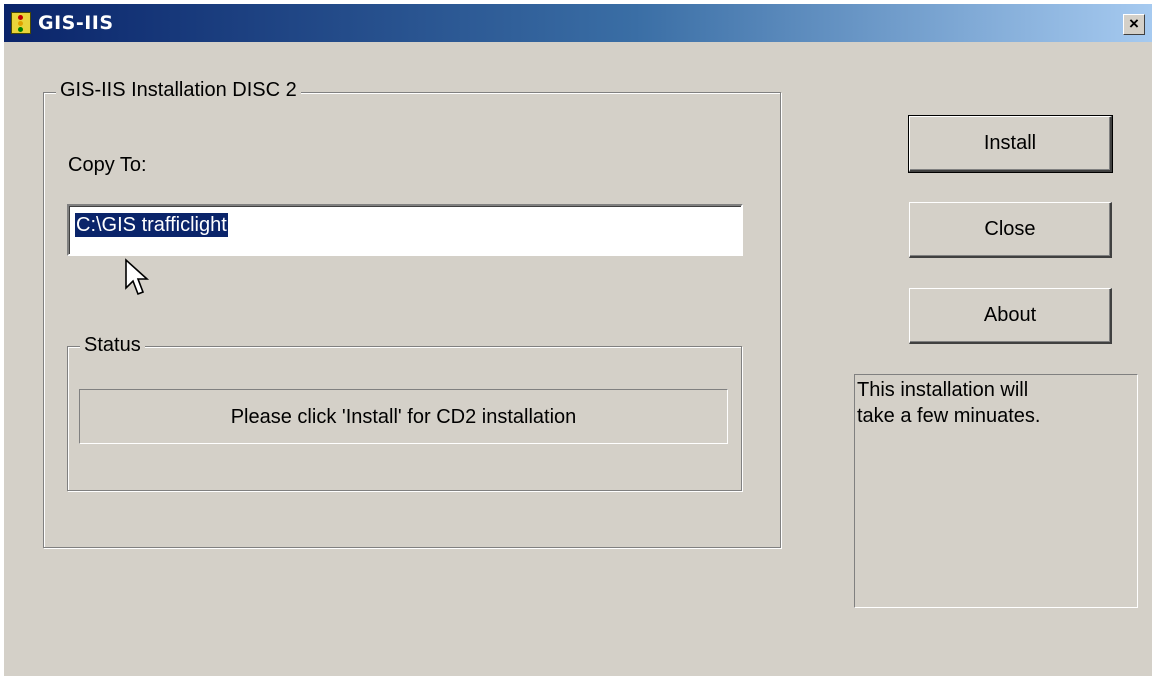 This screenshot has width=1152, height=676. I want to click on info-text-line-2: take a few minuates., so click(949, 416).